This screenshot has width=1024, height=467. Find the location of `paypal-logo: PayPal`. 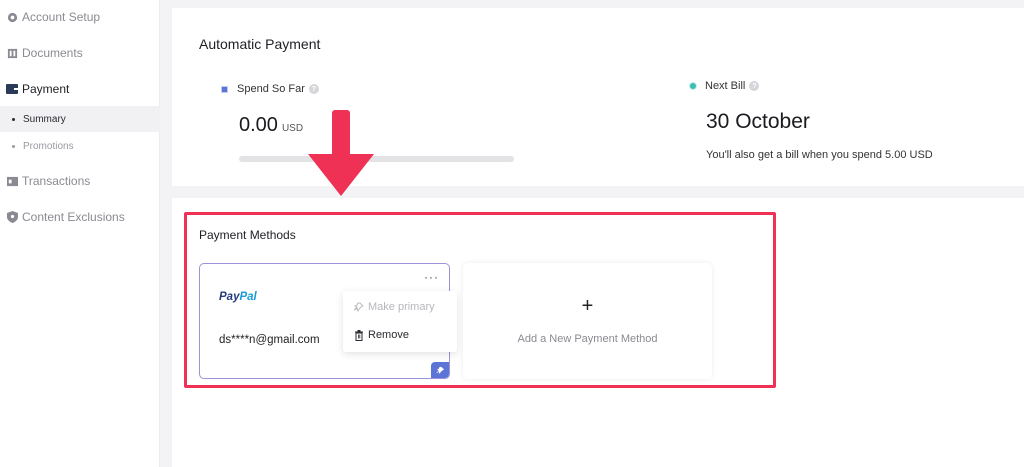

paypal-logo: PayPal is located at coordinates (238, 297).